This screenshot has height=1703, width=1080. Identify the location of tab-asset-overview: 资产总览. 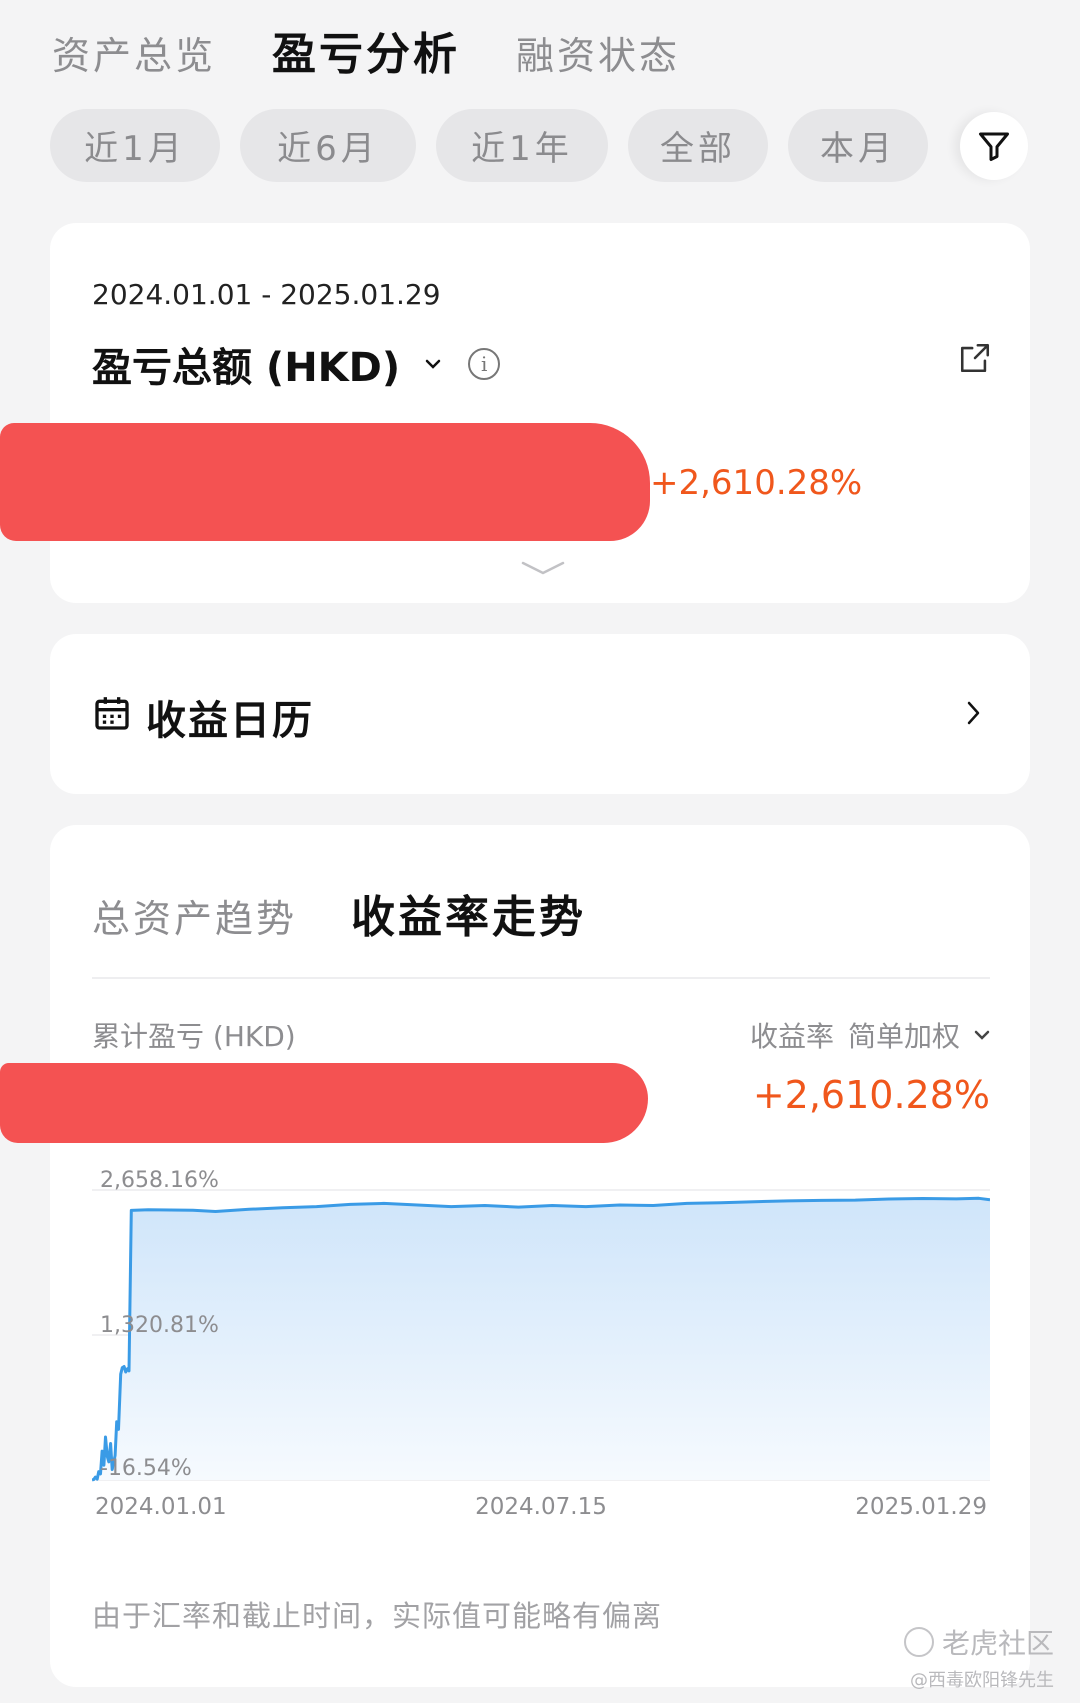
(134, 52).